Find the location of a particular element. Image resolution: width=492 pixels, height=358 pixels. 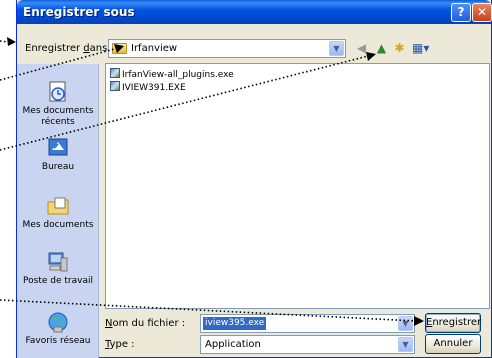

place-label: Mes documents récents is located at coordinates (58, 116).